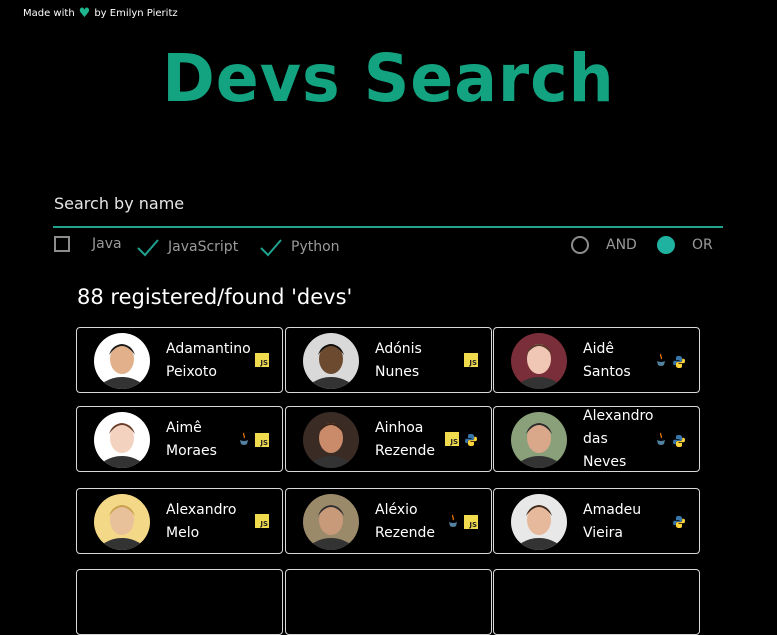  I want to click on search-field, so click(388, 207).